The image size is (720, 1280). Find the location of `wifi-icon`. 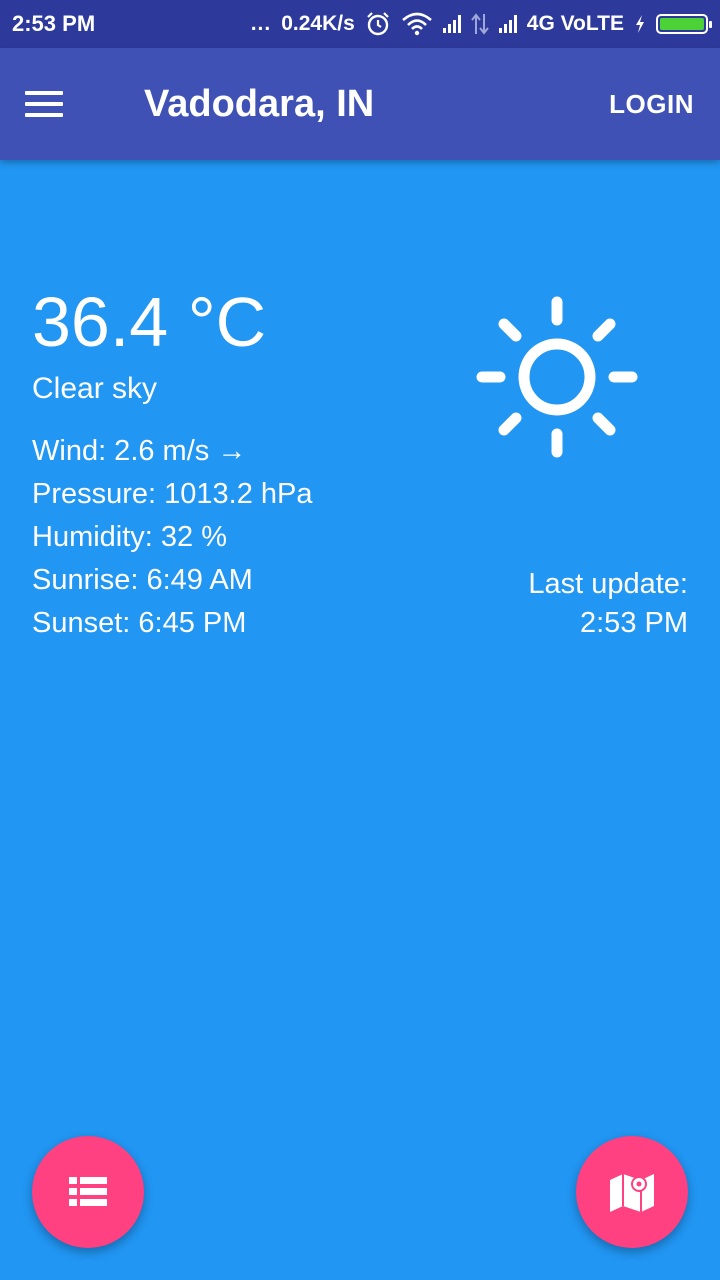

wifi-icon is located at coordinates (416, 24).